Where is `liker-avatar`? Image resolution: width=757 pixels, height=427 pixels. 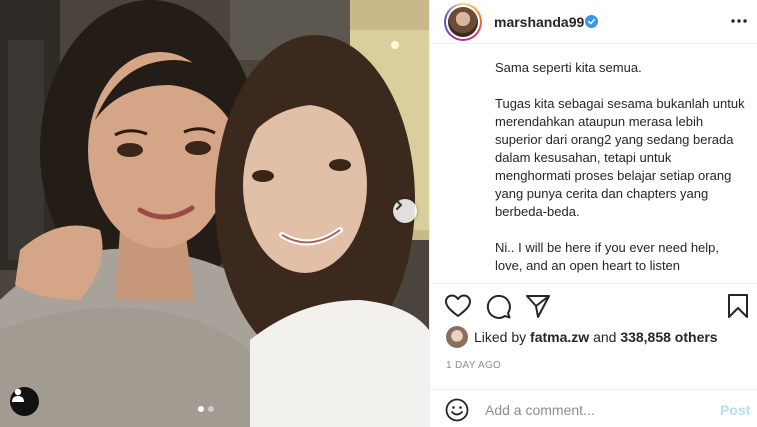
liker-avatar is located at coordinates (457, 337).